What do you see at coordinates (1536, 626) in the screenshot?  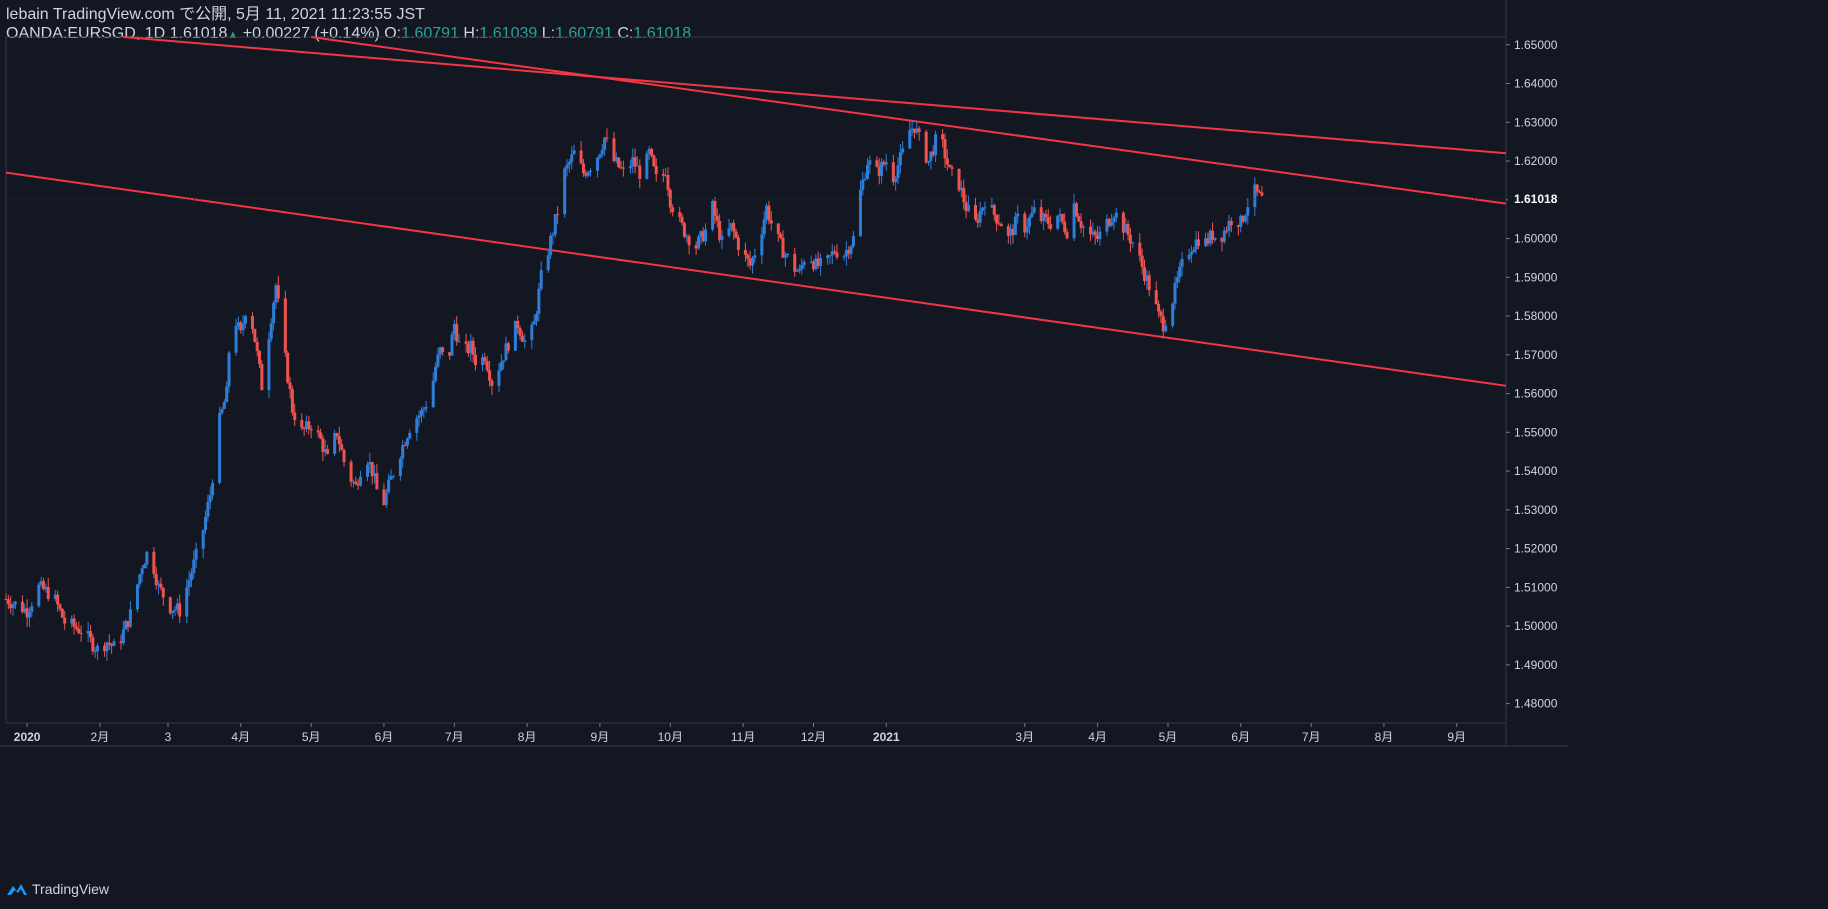 I see `price-tick-label: 1.50000` at bounding box center [1536, 626].